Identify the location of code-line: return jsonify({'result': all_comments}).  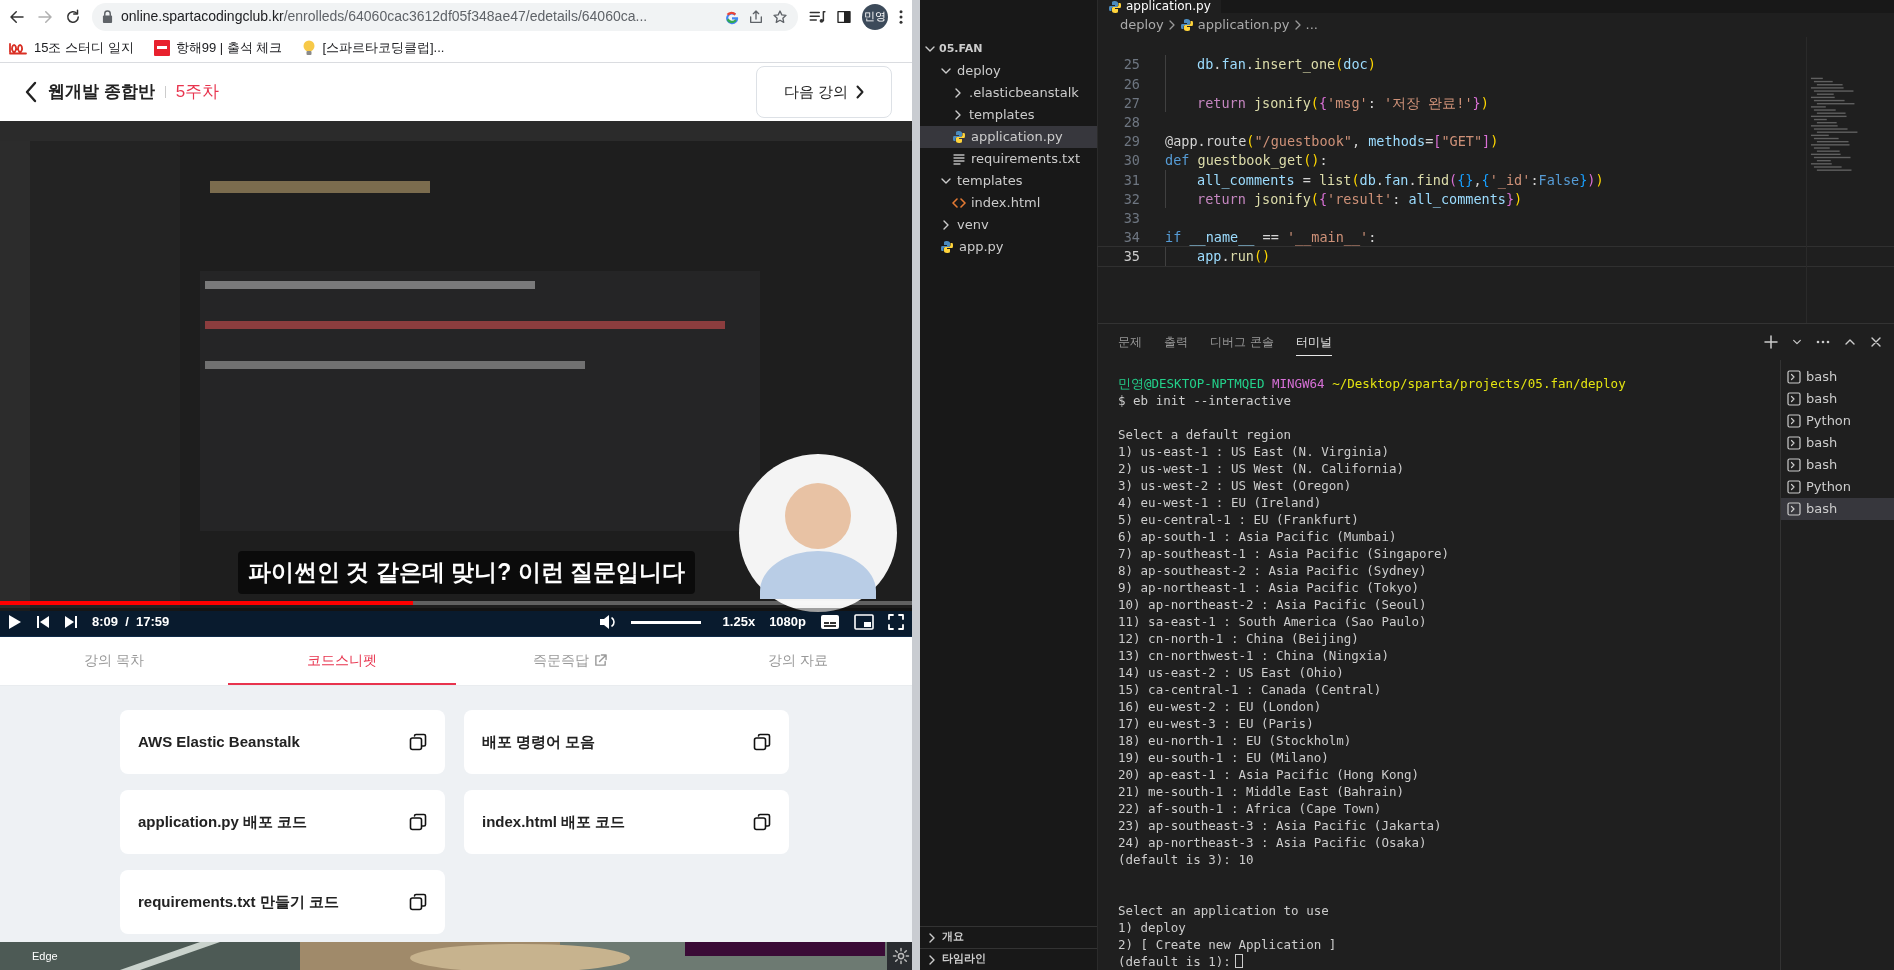
(1360, 199).